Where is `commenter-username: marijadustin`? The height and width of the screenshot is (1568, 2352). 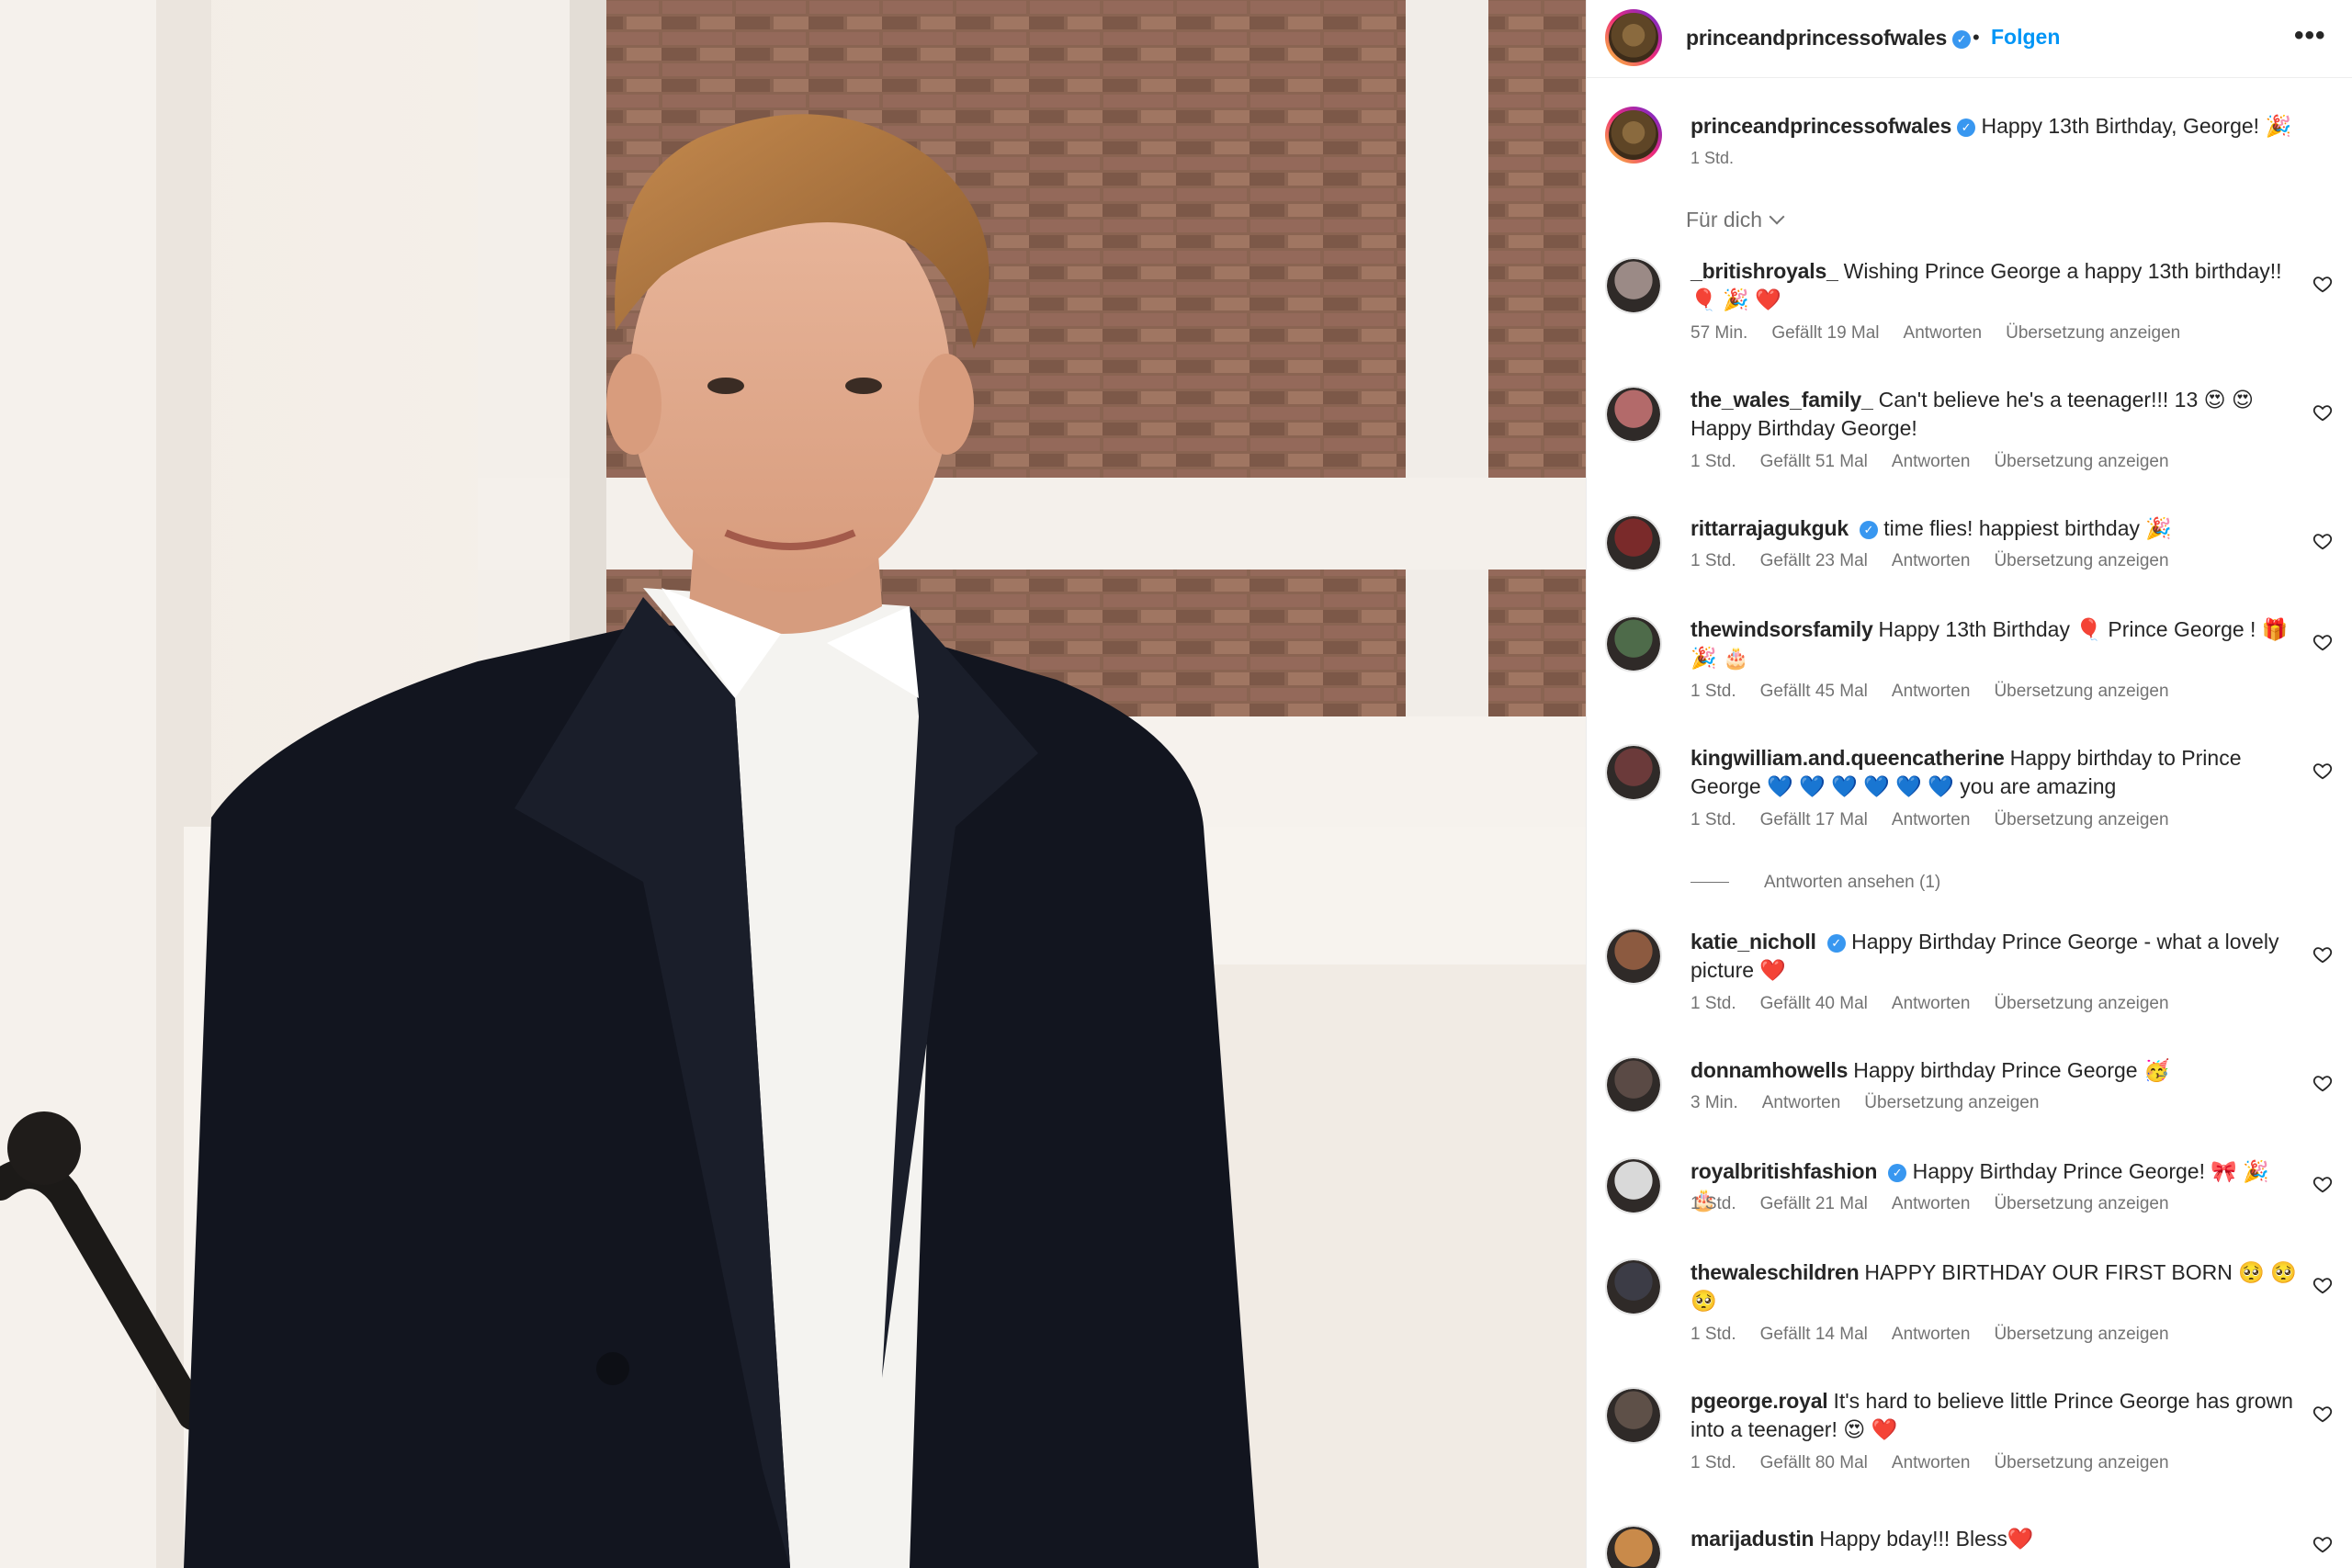
commenter-username: marijadustin is located at coordinates (1752, 1539).